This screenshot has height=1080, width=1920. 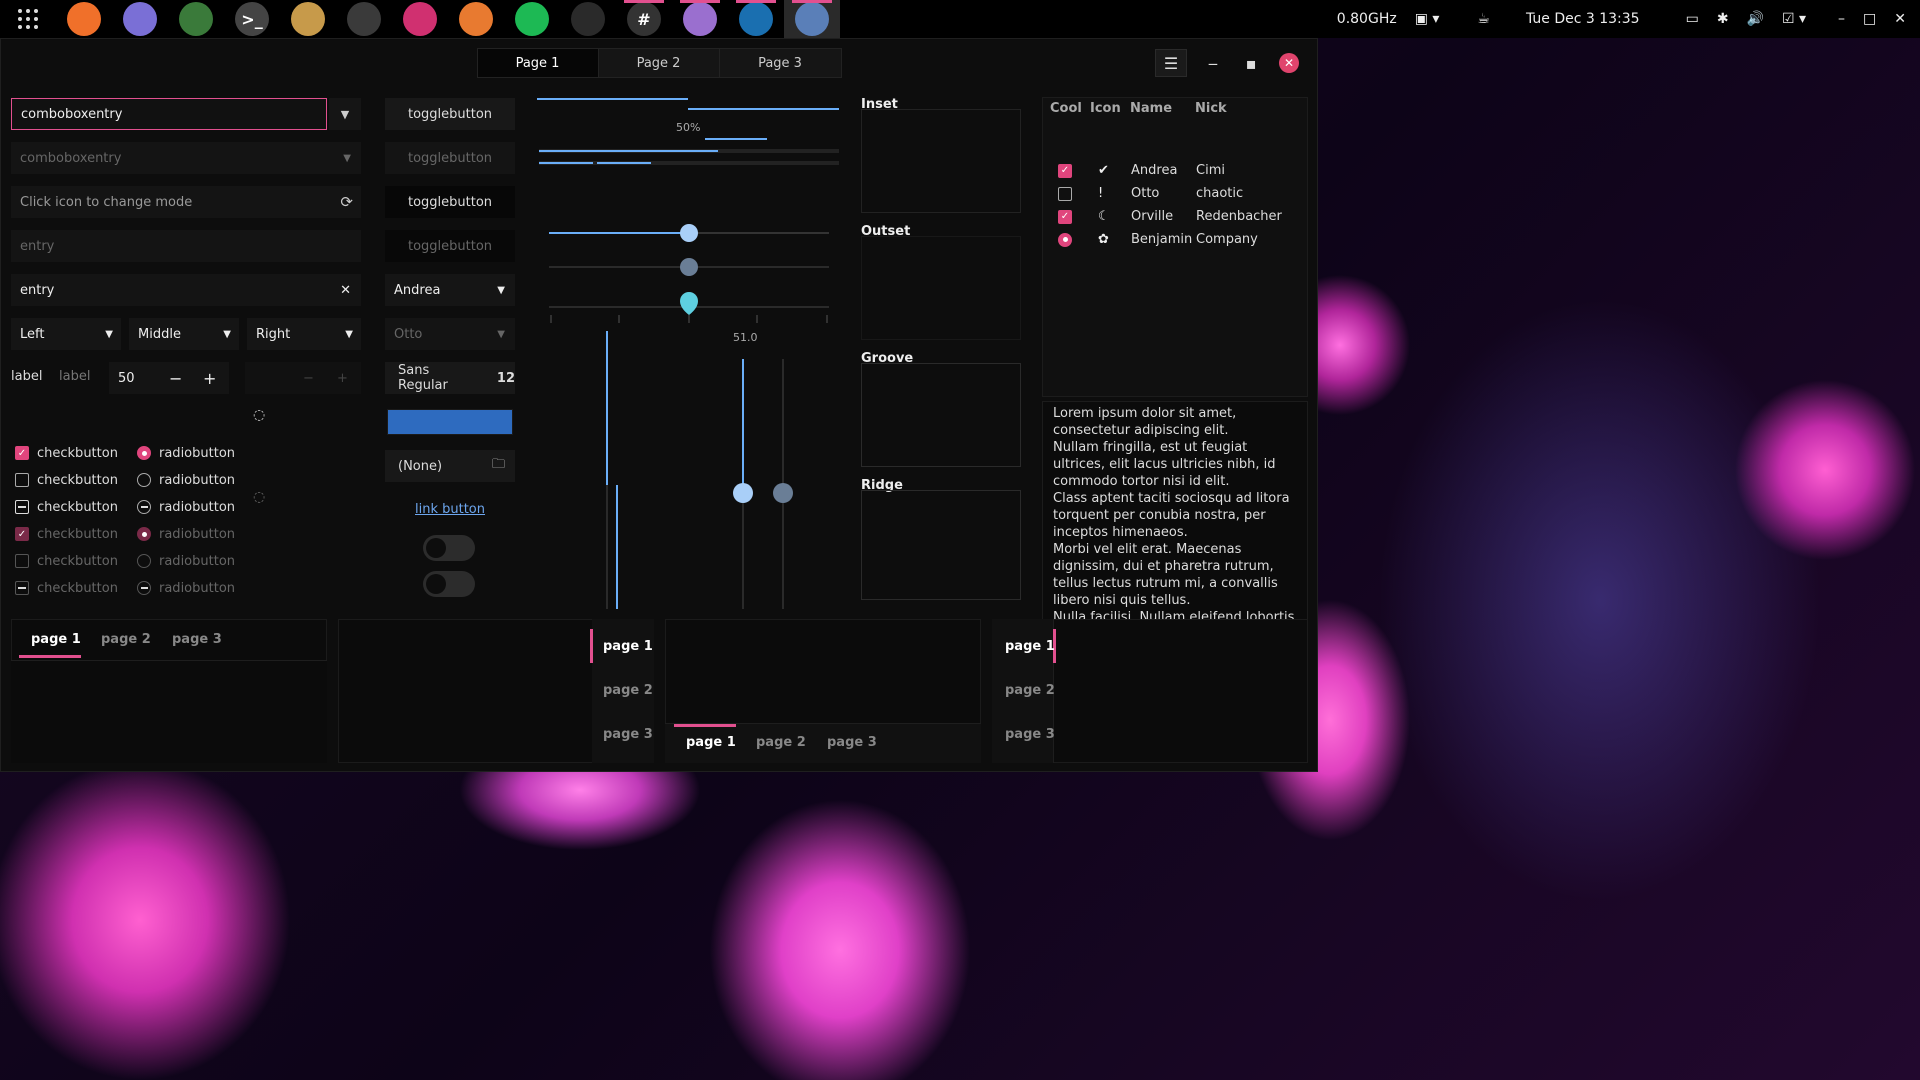 What do you see at coordinates (781, 742) in the screenshot?
I see `notebook-bottom-tab-2: page 2` at bounding box center [781, 742].